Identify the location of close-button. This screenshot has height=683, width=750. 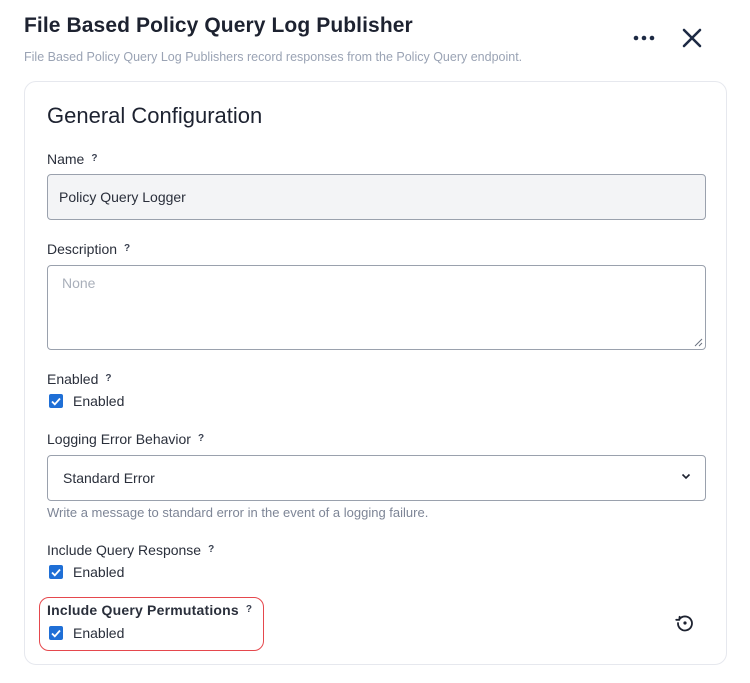
(692, 38).